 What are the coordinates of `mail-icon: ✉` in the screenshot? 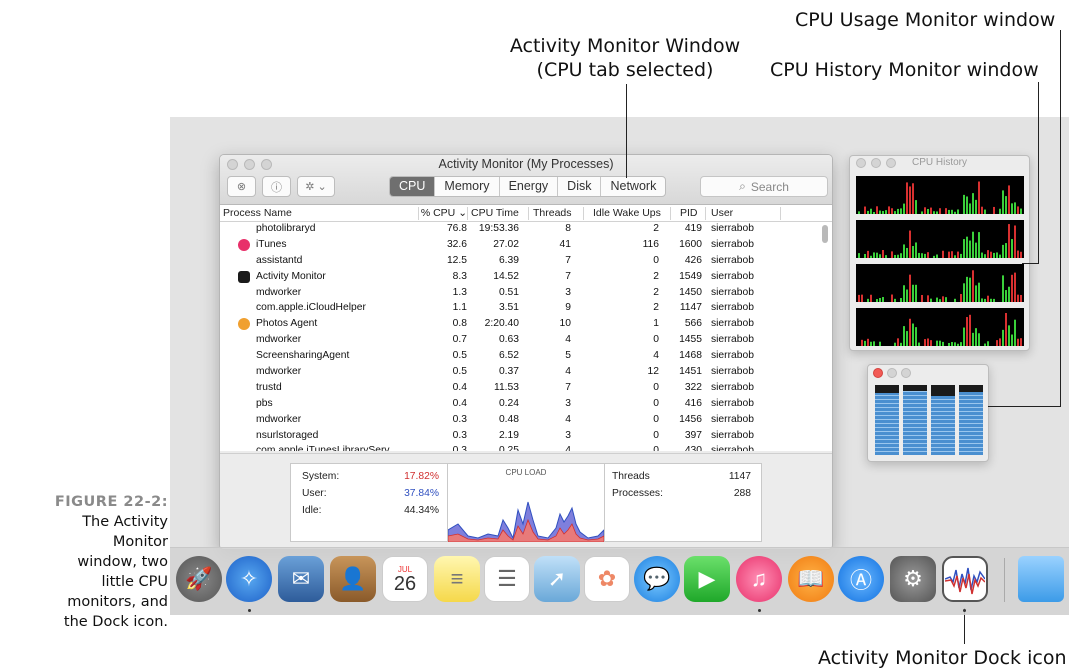 It's located at (301, 579).